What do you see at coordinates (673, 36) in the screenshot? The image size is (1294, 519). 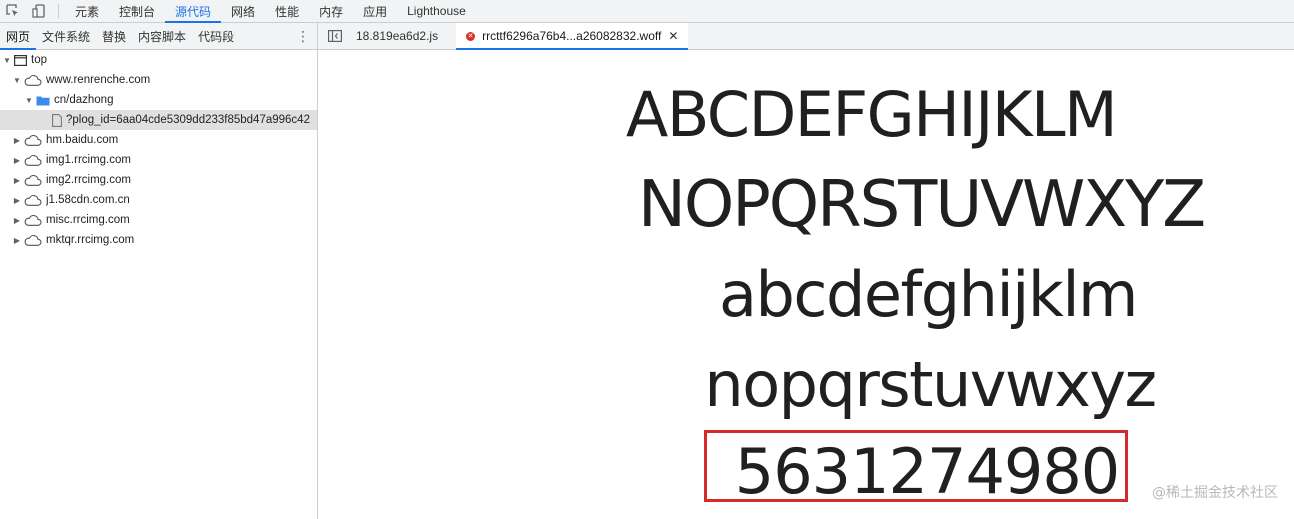 I see `close-tab-icon: ✕` at bounding box center [673, 36].